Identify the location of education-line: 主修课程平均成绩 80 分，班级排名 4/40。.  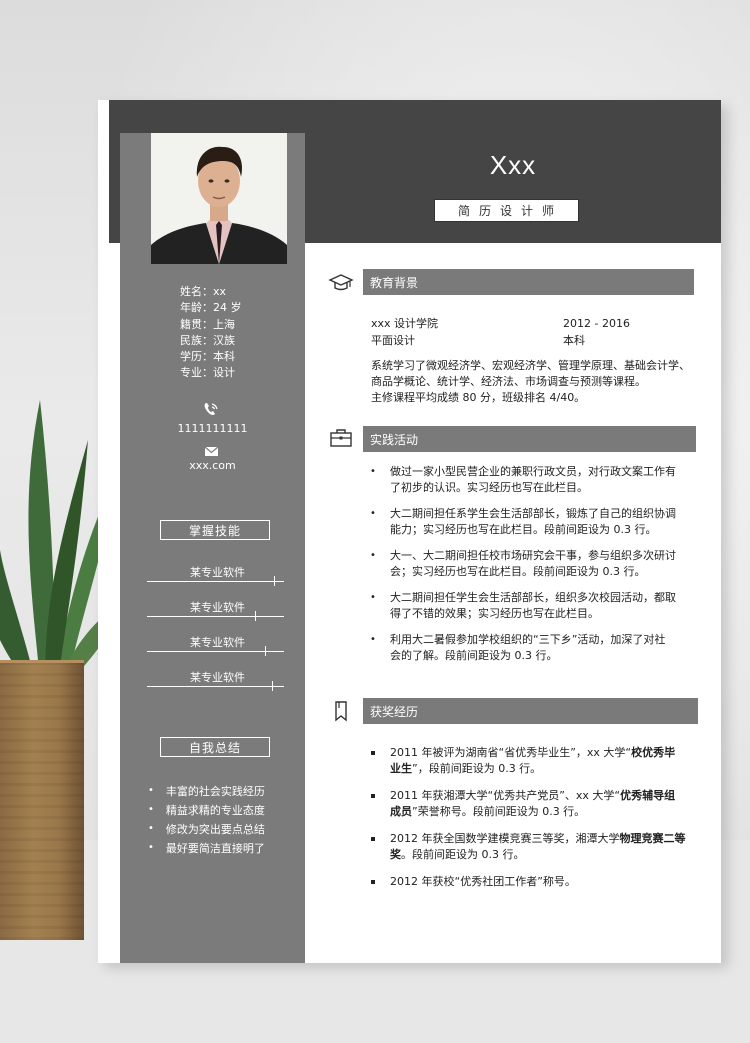
(478, 397).